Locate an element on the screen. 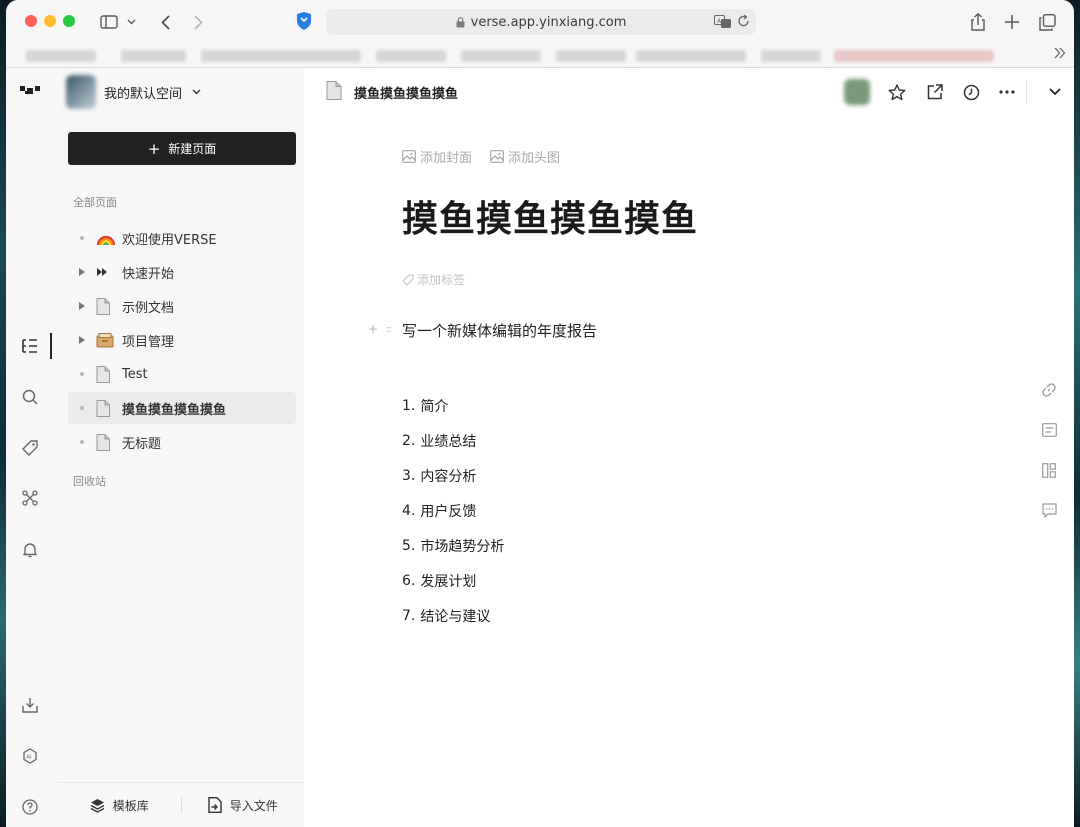 The width and height of the screenshot is (1080, 827). import-file-button: 导入文件 is located at coordinates (243, 805).